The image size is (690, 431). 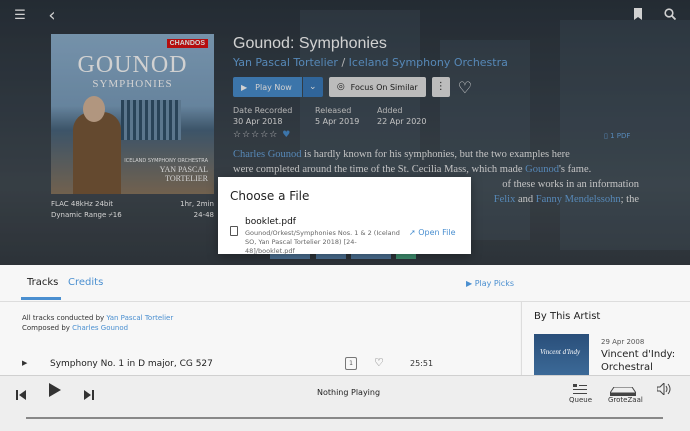 I want to click on previous-icon, so click(x=21, y=394).